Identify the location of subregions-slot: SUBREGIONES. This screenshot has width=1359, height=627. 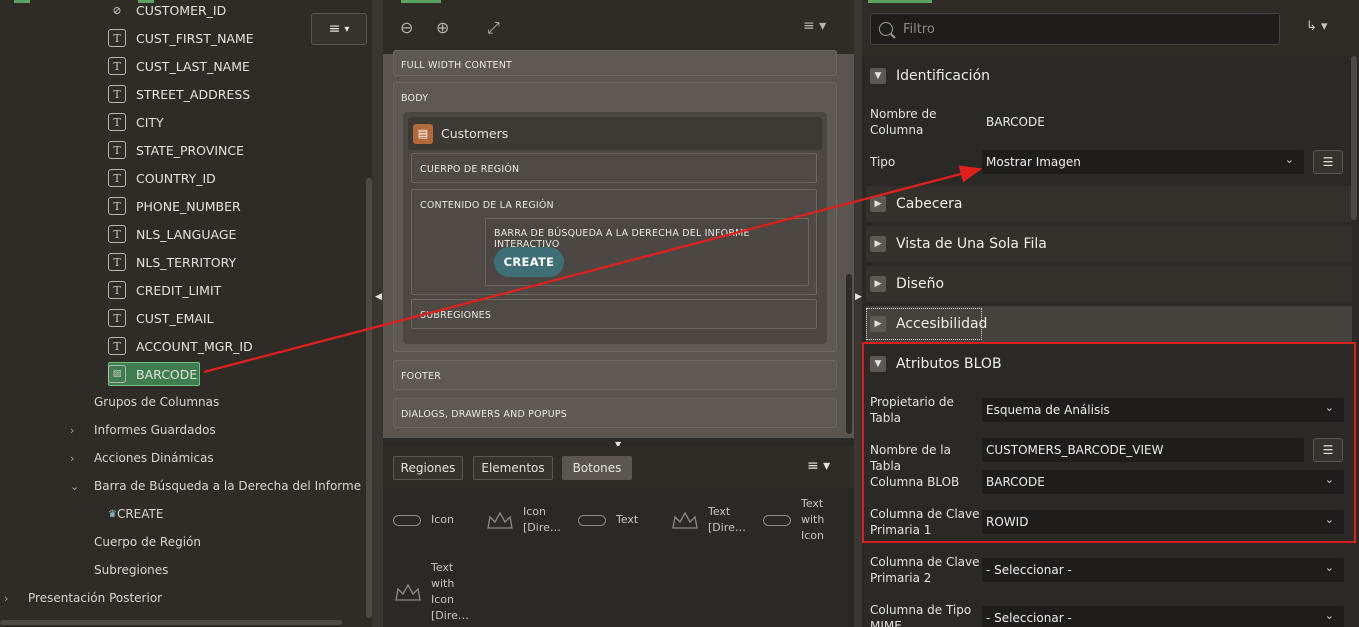
(614, 314).